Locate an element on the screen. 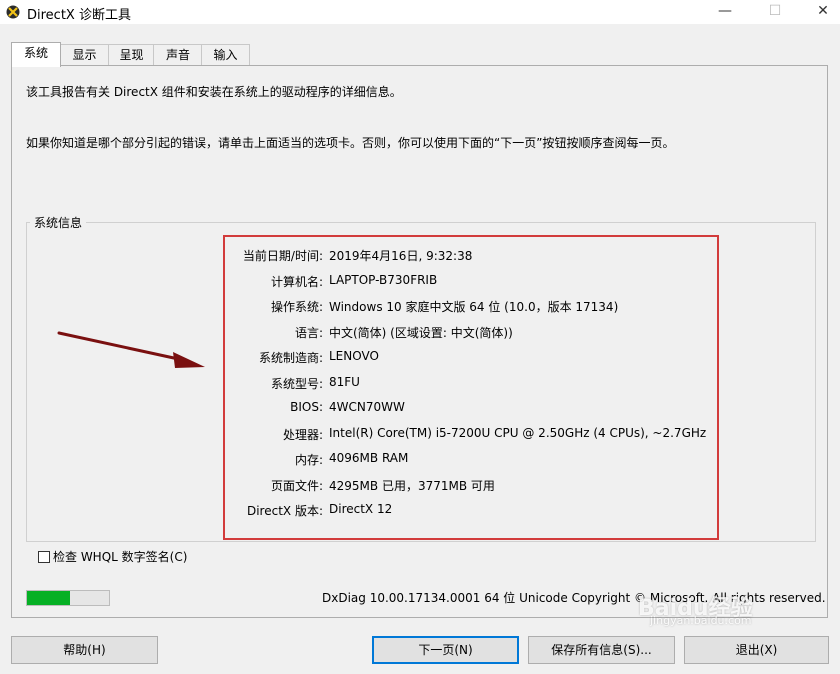  tab-label: 系统 is located at coordinates (35, 53).